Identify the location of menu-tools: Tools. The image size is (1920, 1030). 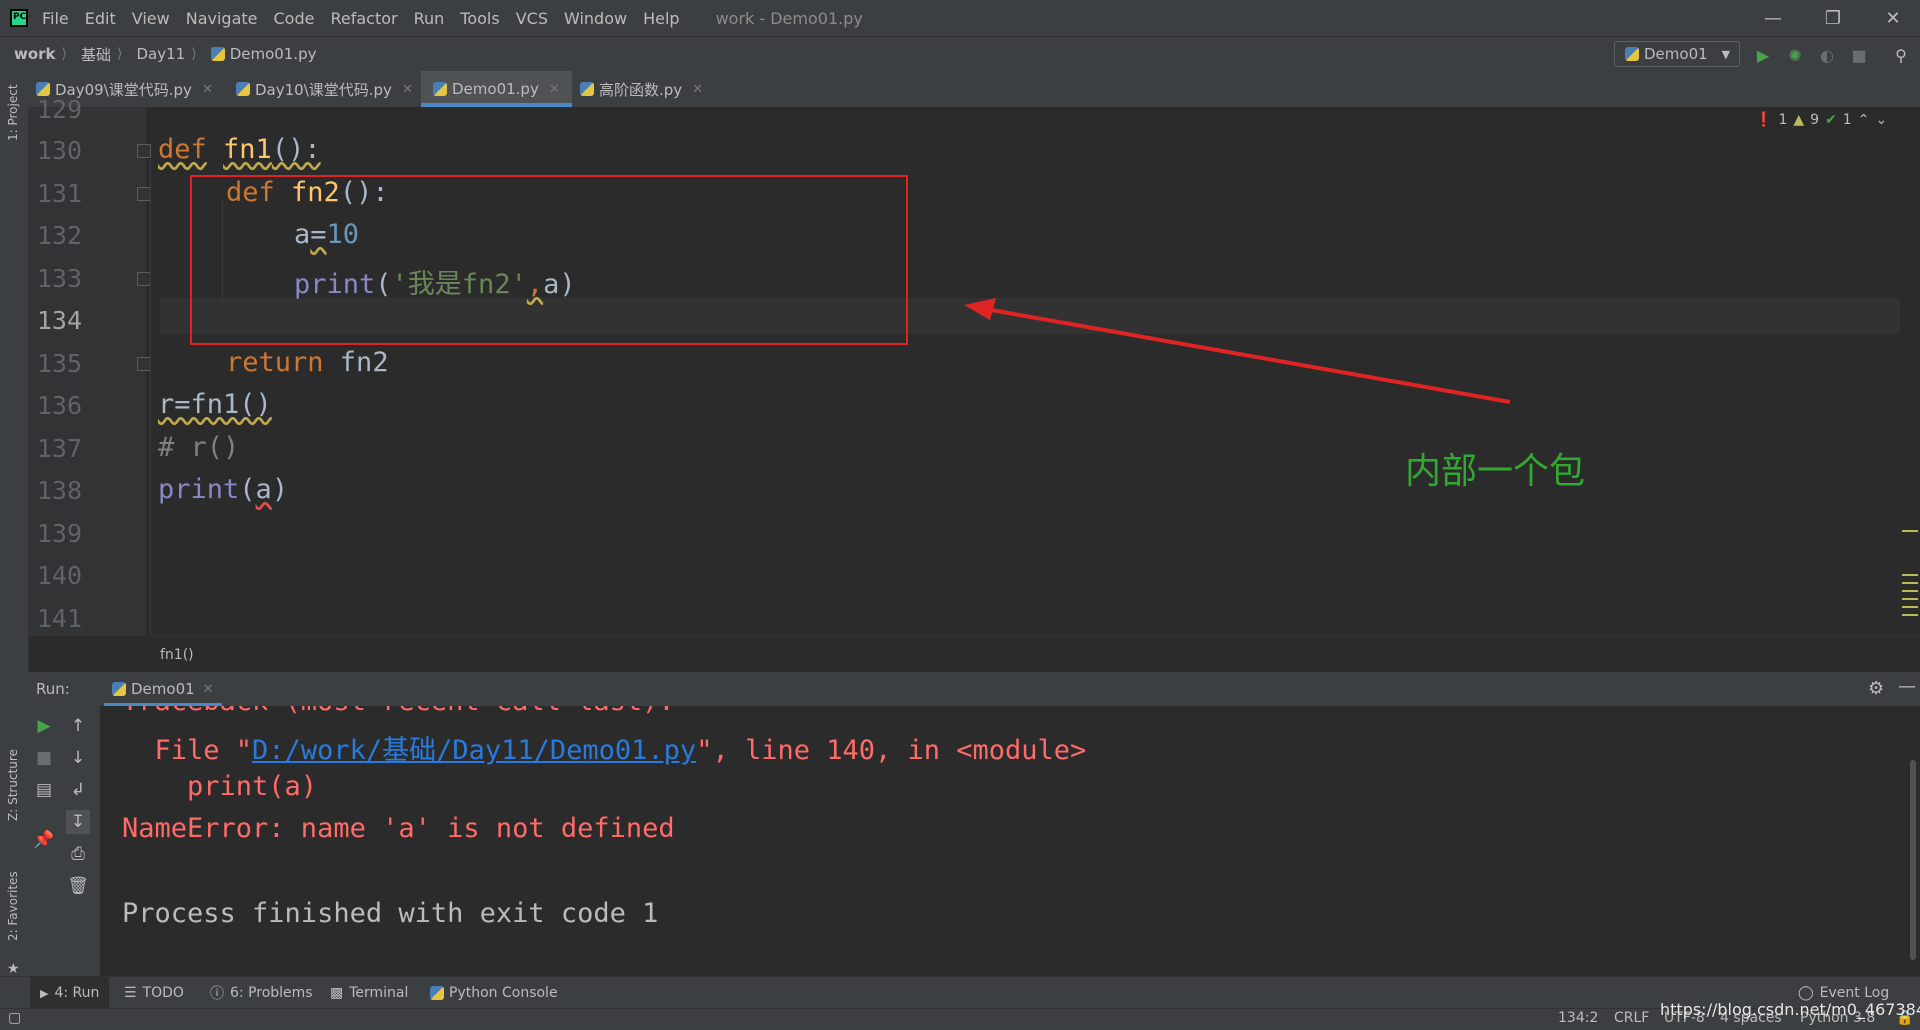
(479, 18).